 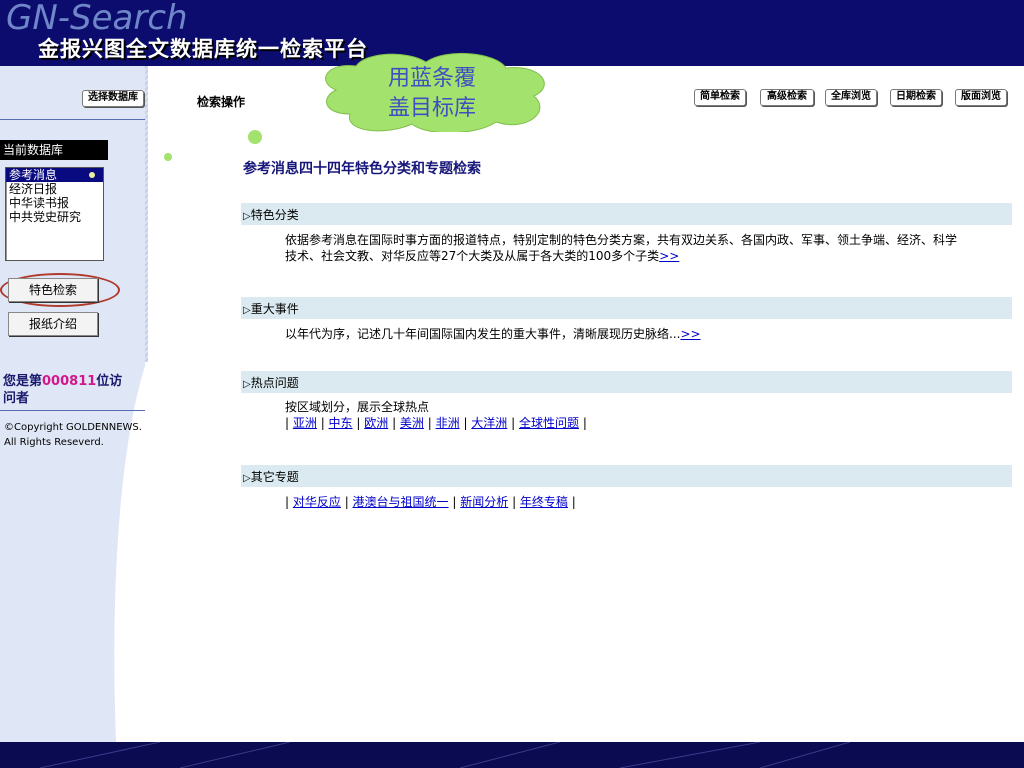 What do you see at coordinates (53, 324) in the screenshot?
I see `newspaper-intro-button: 报纸介绍` at bounding box center [53, 324].